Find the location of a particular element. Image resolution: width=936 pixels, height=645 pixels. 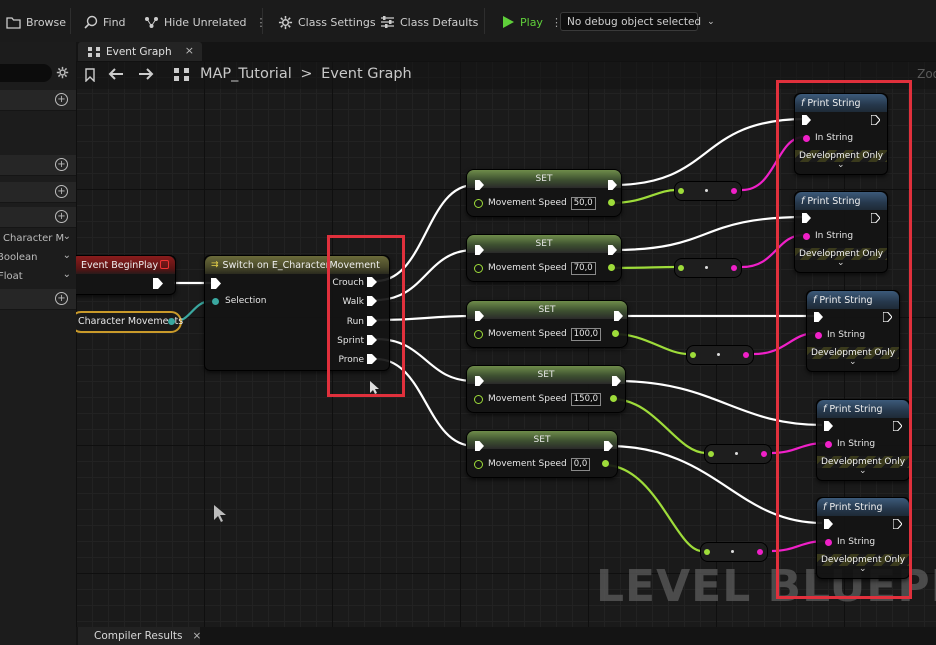

folder-icon is located at coordinates (13, 22).